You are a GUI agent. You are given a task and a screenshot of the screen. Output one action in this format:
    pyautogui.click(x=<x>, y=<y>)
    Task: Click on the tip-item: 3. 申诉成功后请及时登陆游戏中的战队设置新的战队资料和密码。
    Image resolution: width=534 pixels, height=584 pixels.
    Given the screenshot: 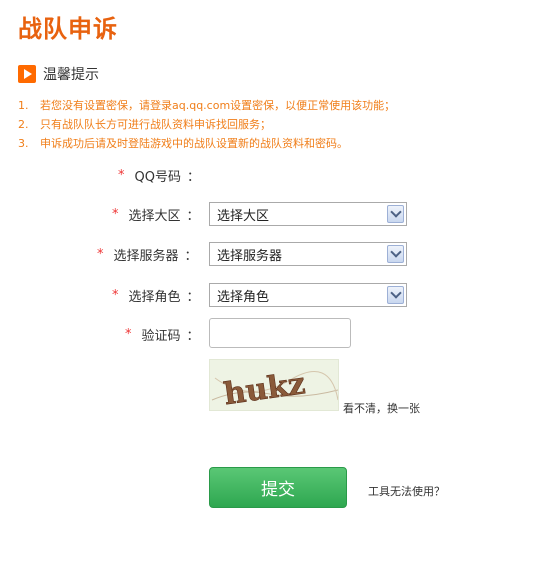 What is the action you would take?
    pyautogui.click(x=183, y=143)
    